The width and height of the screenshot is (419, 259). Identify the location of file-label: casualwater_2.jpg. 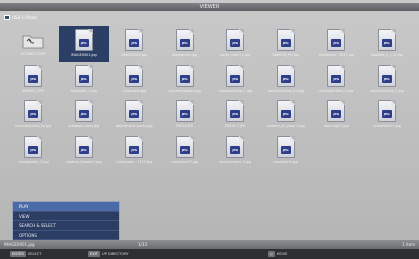
(33, 161).